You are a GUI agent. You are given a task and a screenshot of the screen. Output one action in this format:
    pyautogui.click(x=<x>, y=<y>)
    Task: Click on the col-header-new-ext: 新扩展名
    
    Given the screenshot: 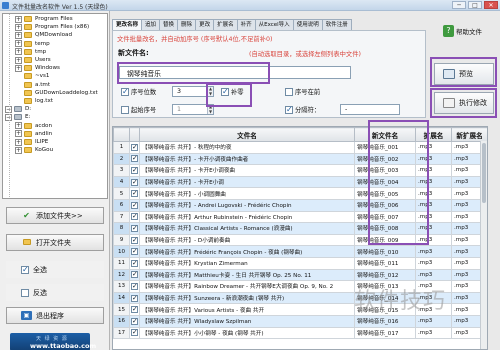 What is the action you would take?
    pyautogui.click(x=469, y=134)
    